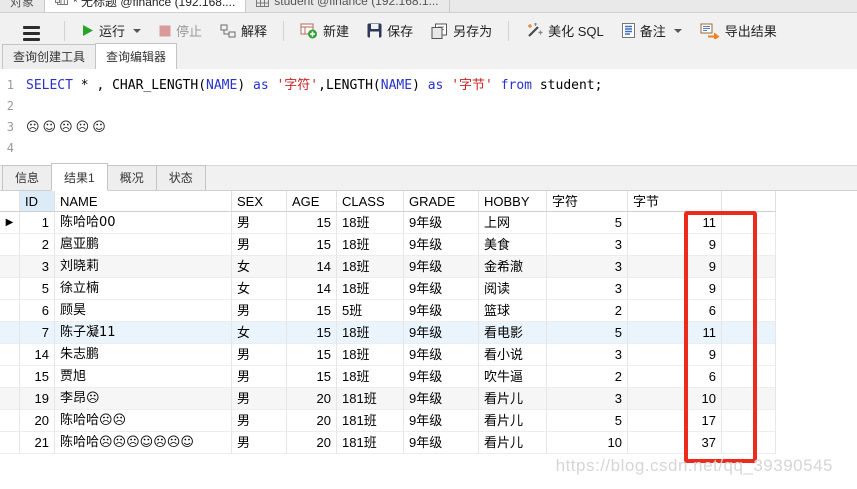 This screenshot has height=489, width=857. What do you see at coordinates (324, 30) in the screenshot?
I see `toolbar-button-6: 新建` at bounding box center [324, 30].